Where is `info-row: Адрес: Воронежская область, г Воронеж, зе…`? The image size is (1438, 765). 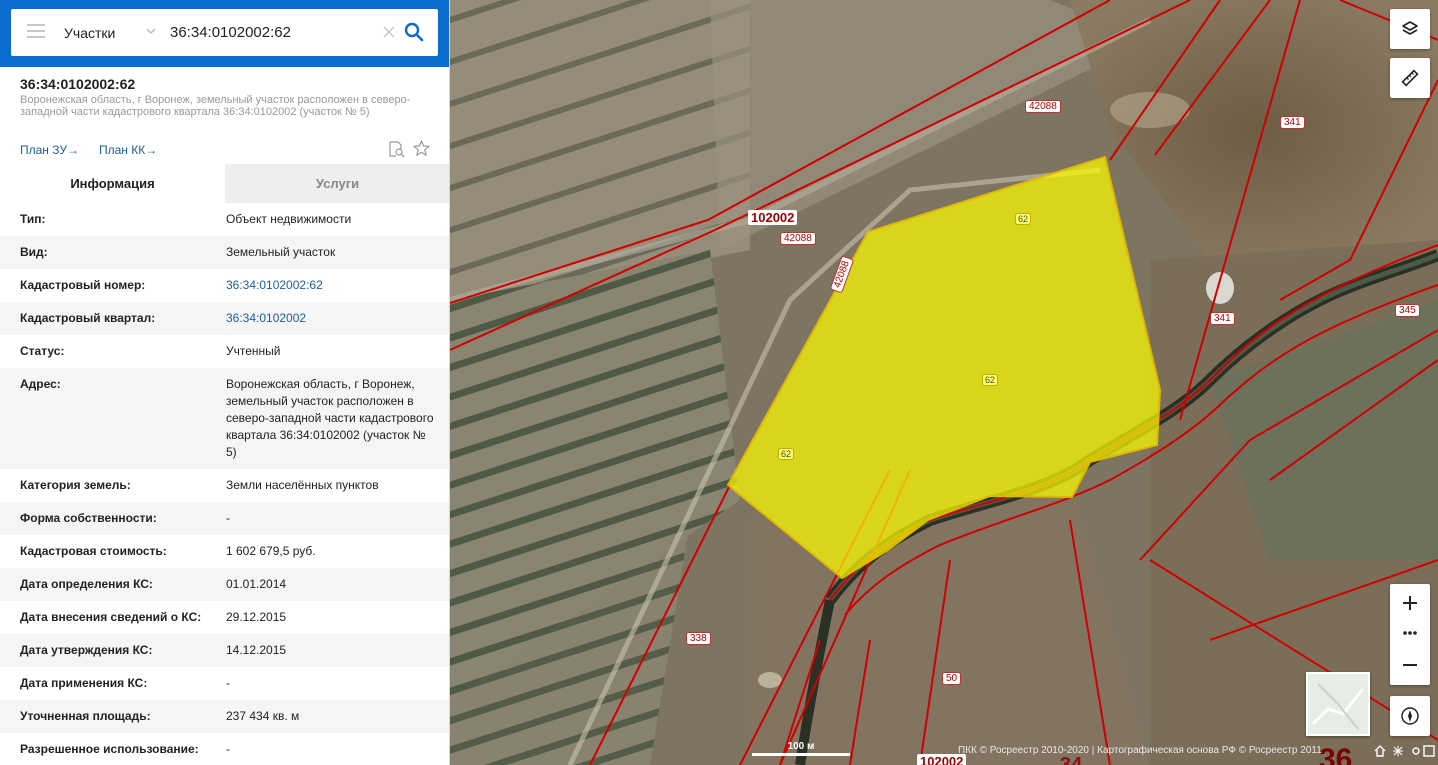 info-row: Адрес: Воронежская область, г Воронеж, зе… is located at coordinates (224, 418).